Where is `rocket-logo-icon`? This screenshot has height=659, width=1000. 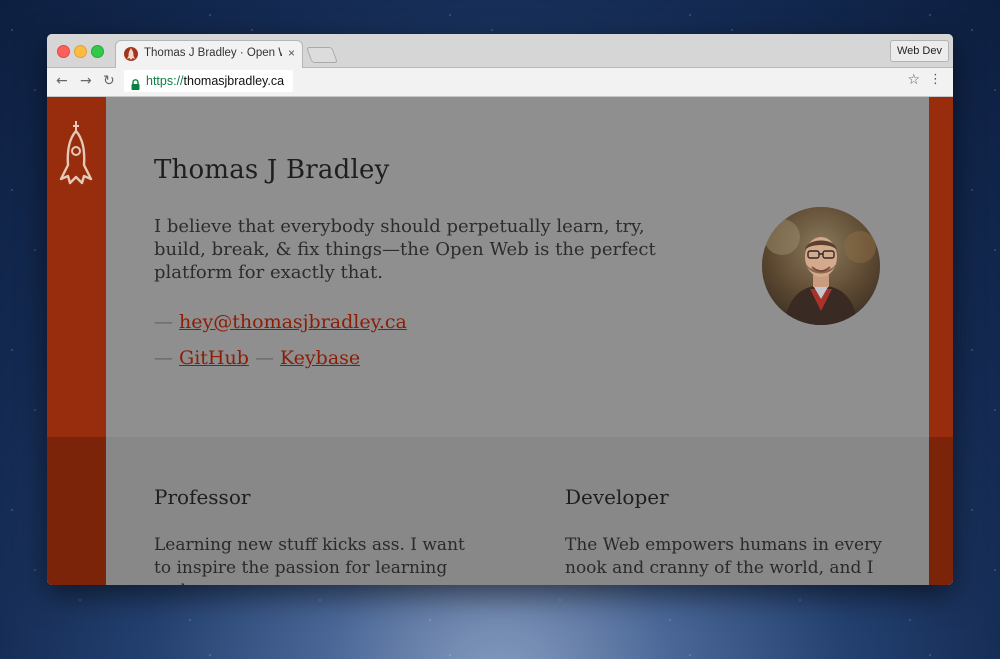
rocket-logo-icon is located at coordinates (76, 155).